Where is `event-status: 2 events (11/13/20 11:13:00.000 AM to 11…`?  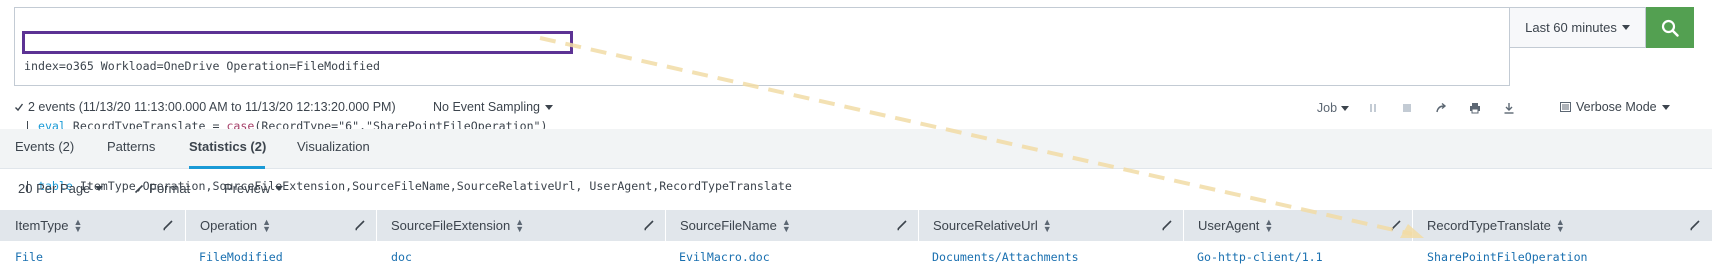
event-status: 2 events (11/13/20 11:13:00.000 AM to 11… is located at coordinates (205, 107).